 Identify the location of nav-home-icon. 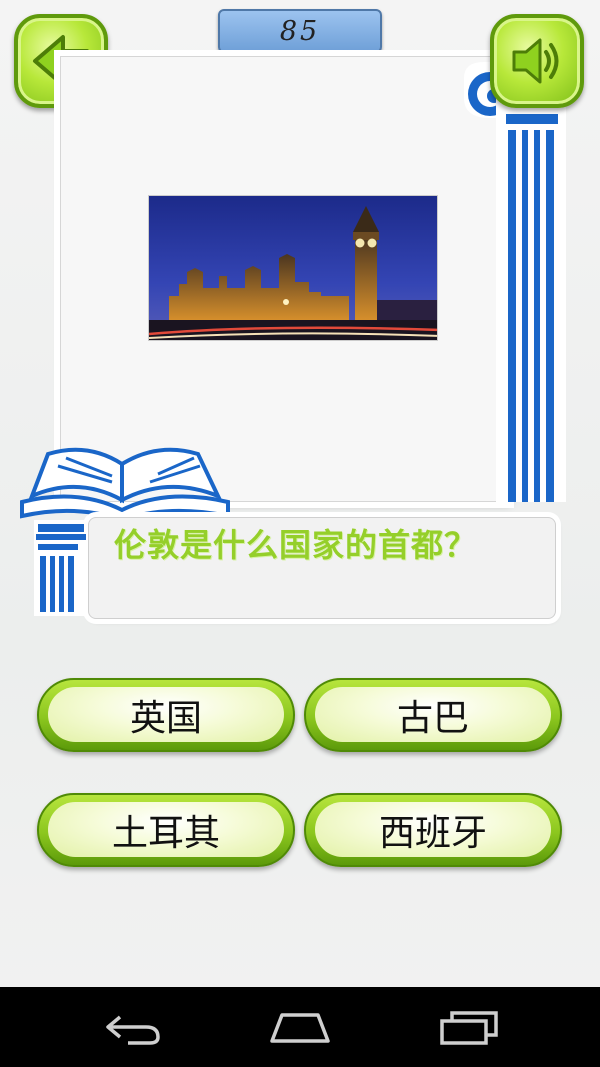
(300, 1027).